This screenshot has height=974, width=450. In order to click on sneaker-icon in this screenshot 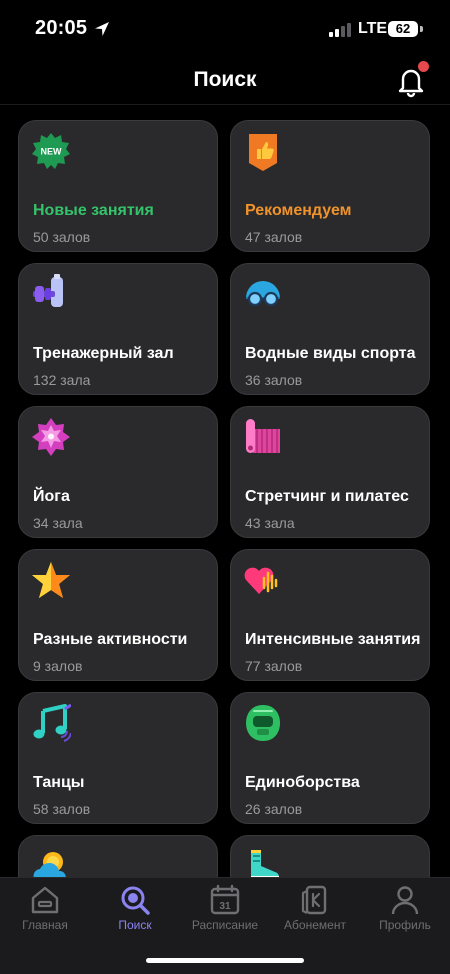, I will do `click(265, 863)`.